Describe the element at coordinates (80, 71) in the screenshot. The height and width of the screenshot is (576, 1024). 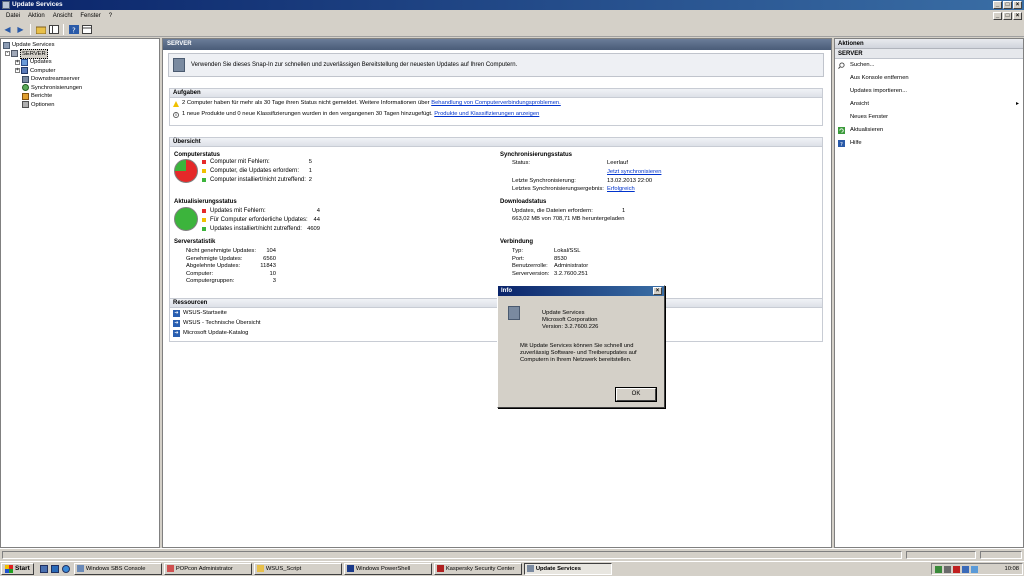
I see `tree-item-computer: + Computer` at that location.